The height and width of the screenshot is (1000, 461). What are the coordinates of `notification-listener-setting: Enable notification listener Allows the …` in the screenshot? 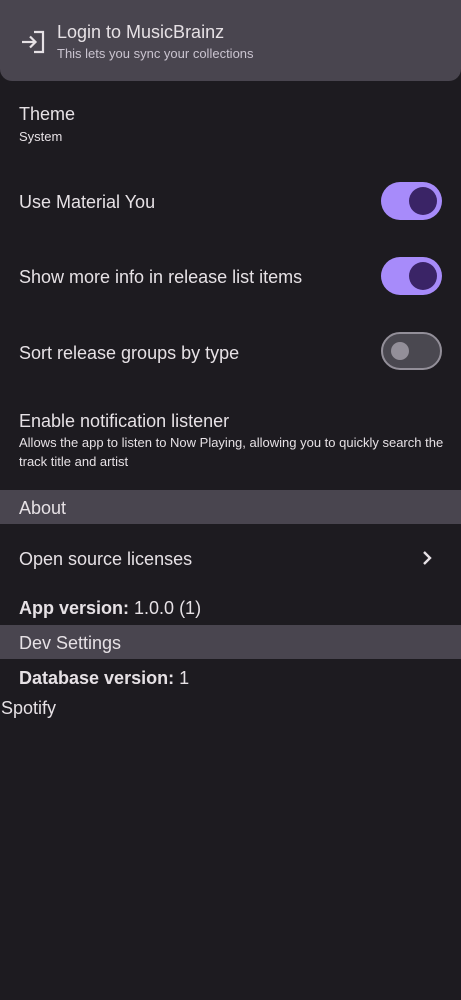 It's located at (230, 440).